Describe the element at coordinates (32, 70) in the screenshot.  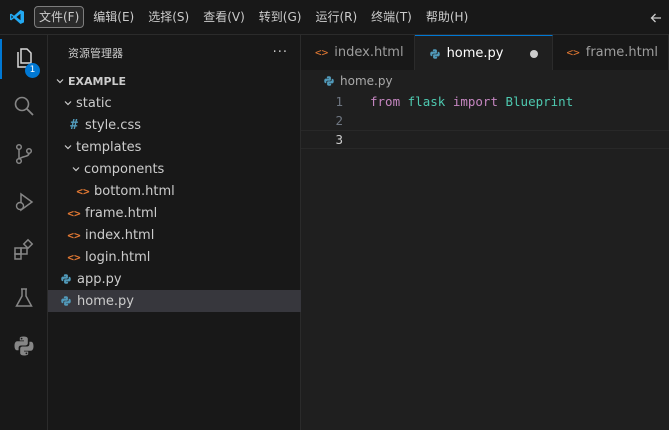
I see `explorer-badge: 1` at that location.